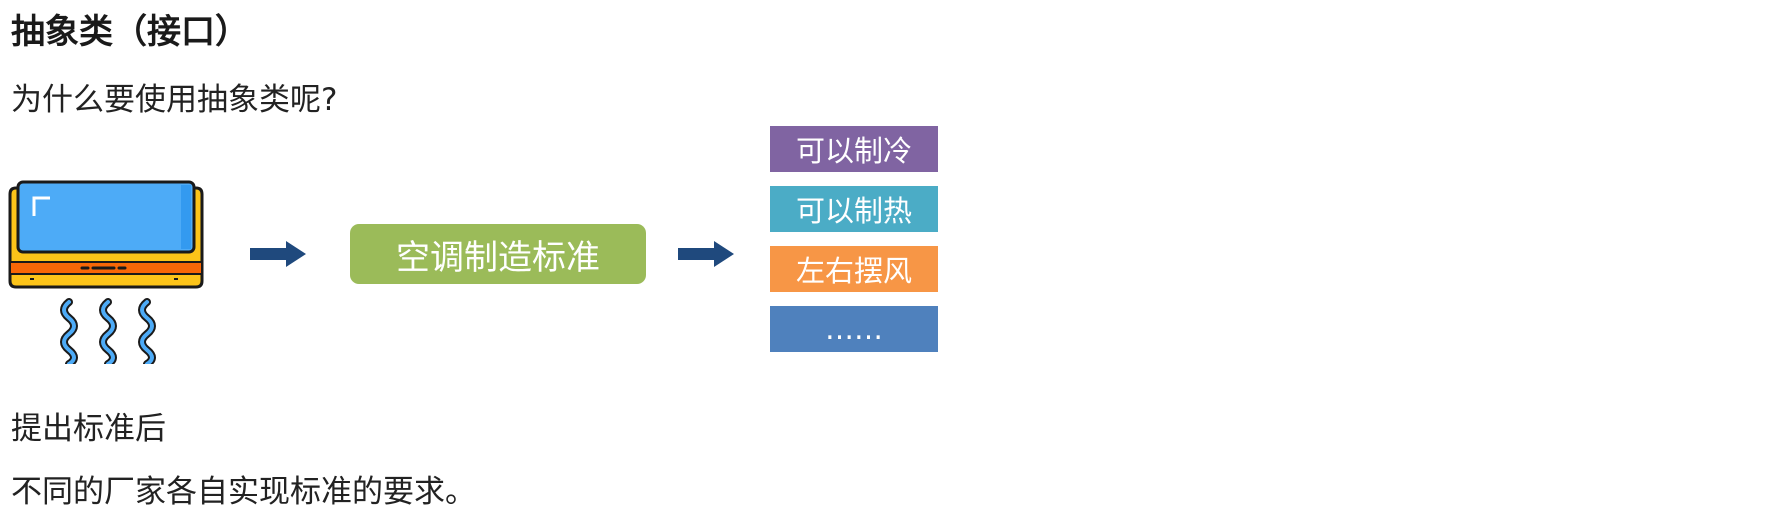  What do you see at coordinates (498, 254) in the screenshot?
I see `standard-box: 空调制造标准` at bounding box center [498, 254].